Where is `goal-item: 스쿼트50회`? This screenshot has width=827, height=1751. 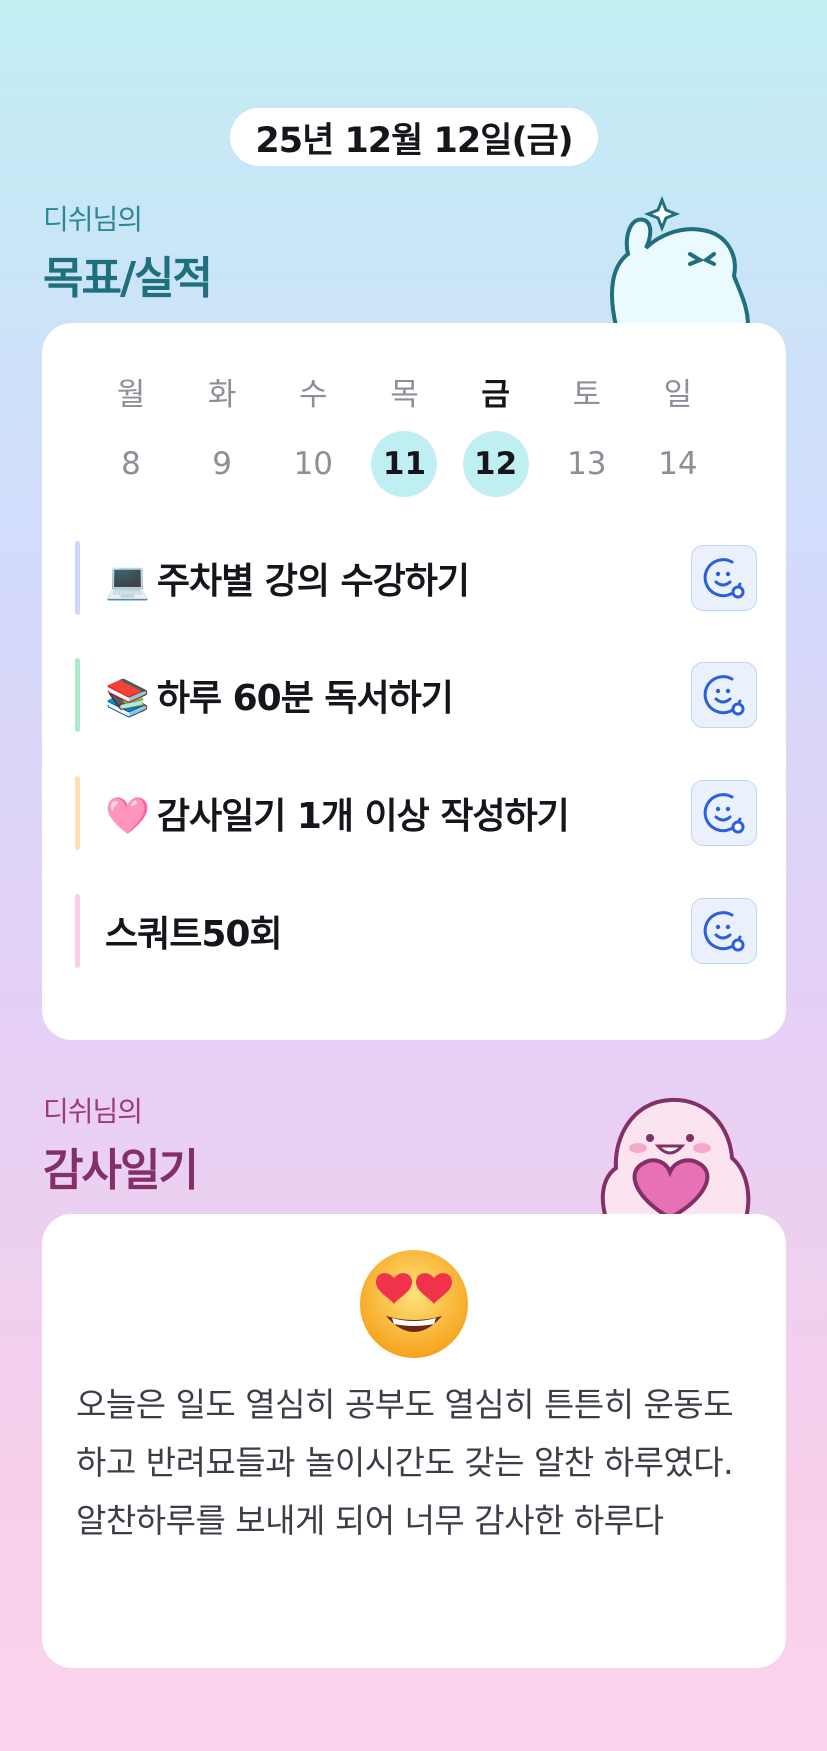 goal-item: 스쿼트50회 is located at coordinates (416, 931).